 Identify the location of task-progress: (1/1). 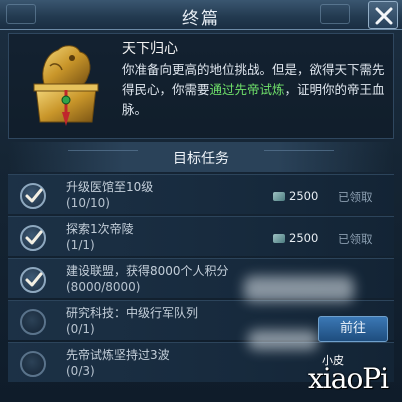
(80, 245).